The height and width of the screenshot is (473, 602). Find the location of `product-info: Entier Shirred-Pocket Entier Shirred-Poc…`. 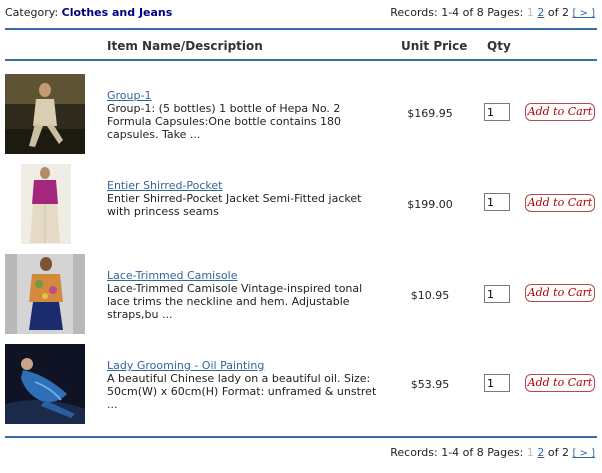

product-info: Entier Shirred-Pocket Entier Shirred-Poc… is located at coordinates (247, 198).